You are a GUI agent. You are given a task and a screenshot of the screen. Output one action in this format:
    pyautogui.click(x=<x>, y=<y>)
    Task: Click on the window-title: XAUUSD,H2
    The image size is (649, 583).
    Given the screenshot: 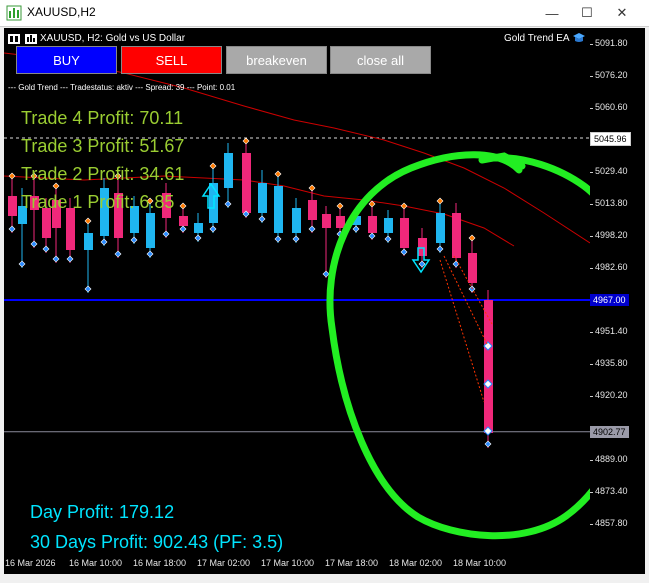 What is the action you would take?
    pyautogui.click(x=61, y=12)
    